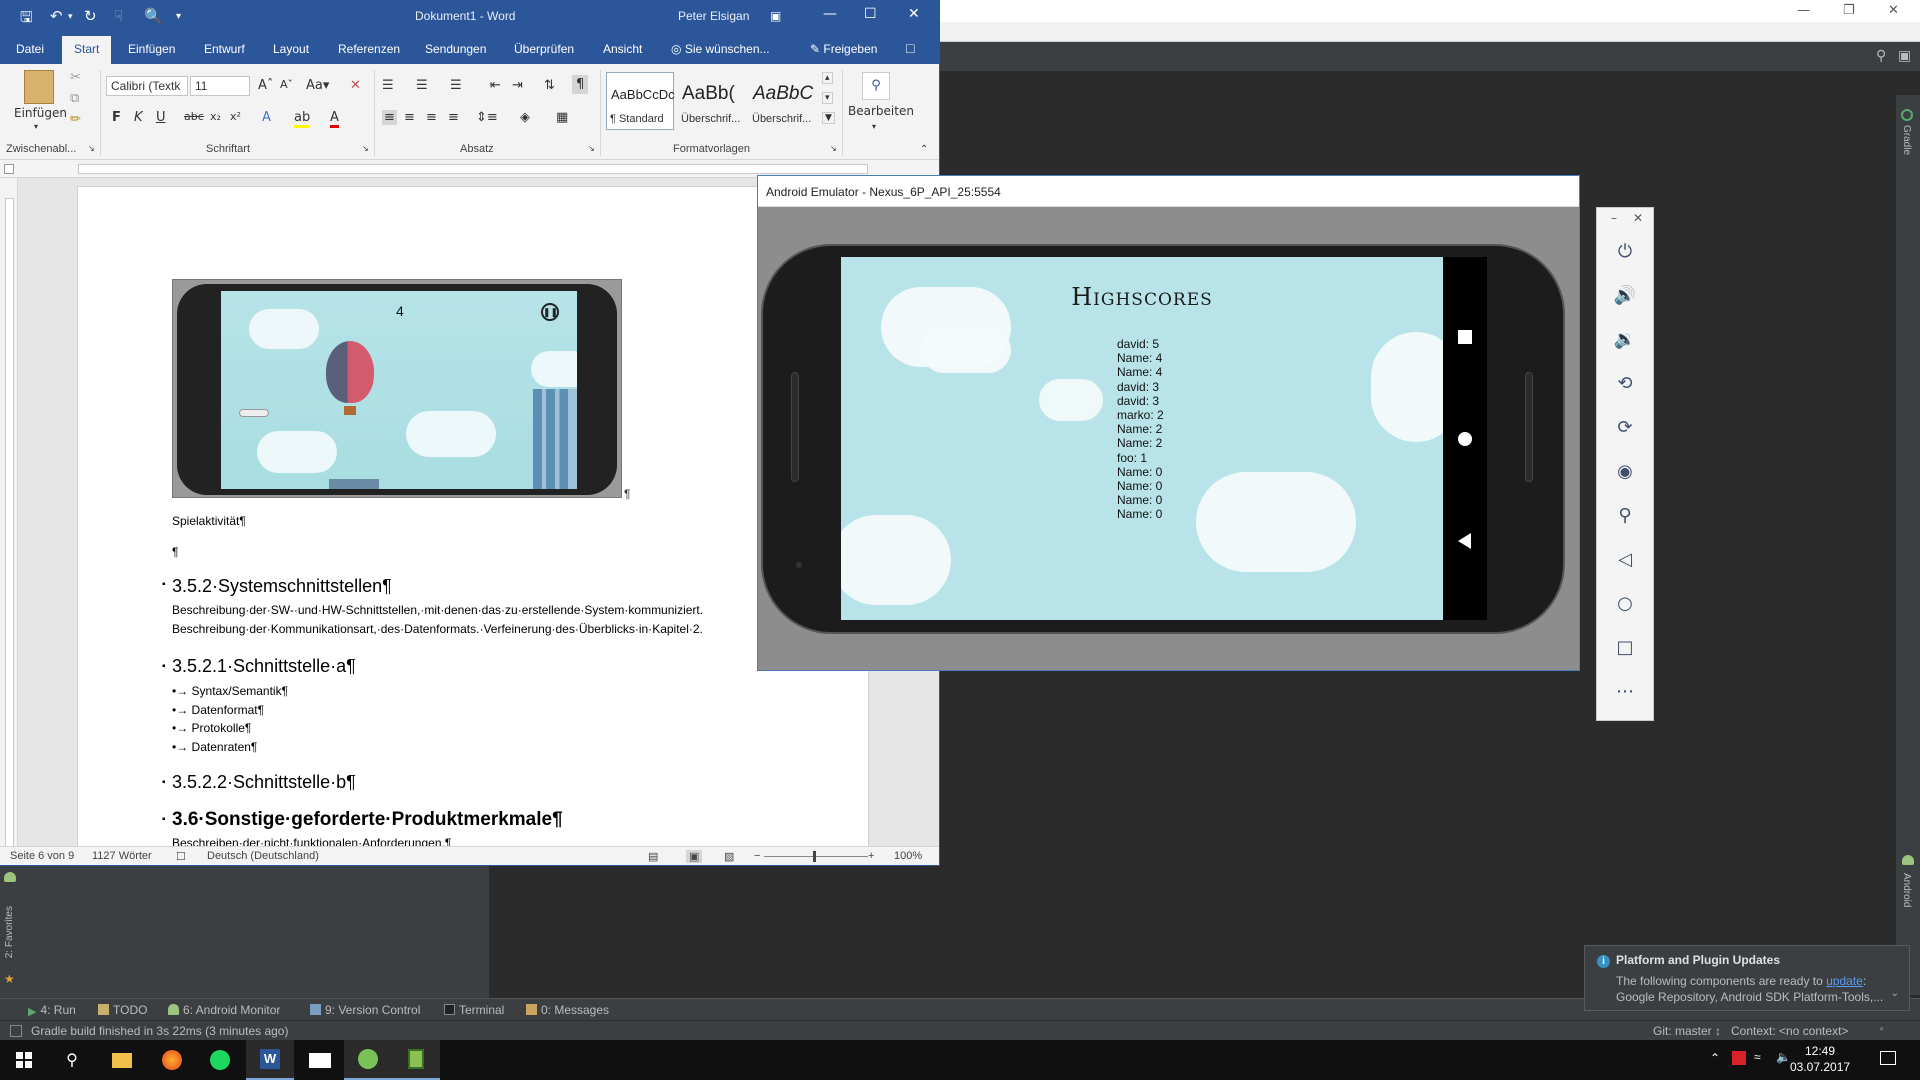 The width and height of the screenshot is (1920, 1080). I want to click on grow-font-icon: Aˆ, so click(265, 85).